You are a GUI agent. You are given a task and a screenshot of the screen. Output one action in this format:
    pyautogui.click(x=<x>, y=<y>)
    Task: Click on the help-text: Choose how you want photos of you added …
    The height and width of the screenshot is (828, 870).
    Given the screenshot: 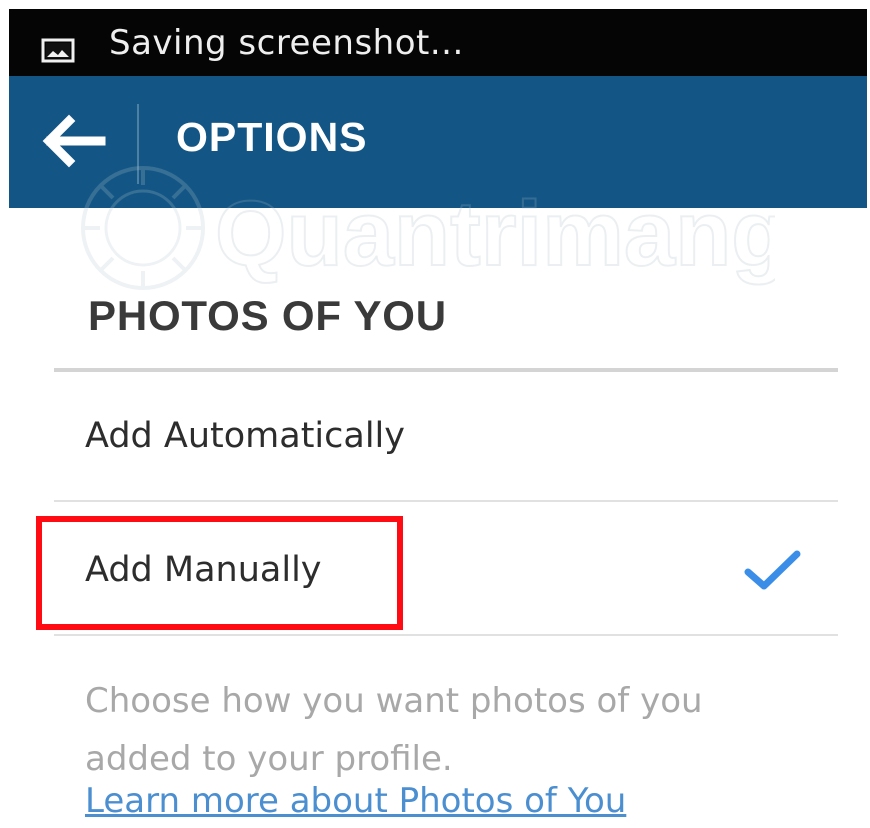 What is the action you would take?
    pyautogui.click(x=394, y=730)
    